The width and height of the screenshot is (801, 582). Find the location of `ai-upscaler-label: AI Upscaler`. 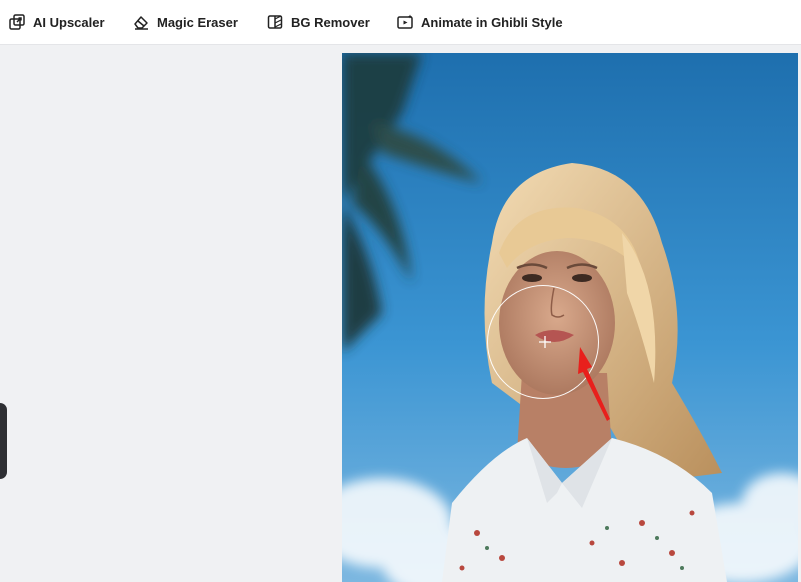

ai-upscaler-label: AI Upscaler is located at coordinates (69, 22).